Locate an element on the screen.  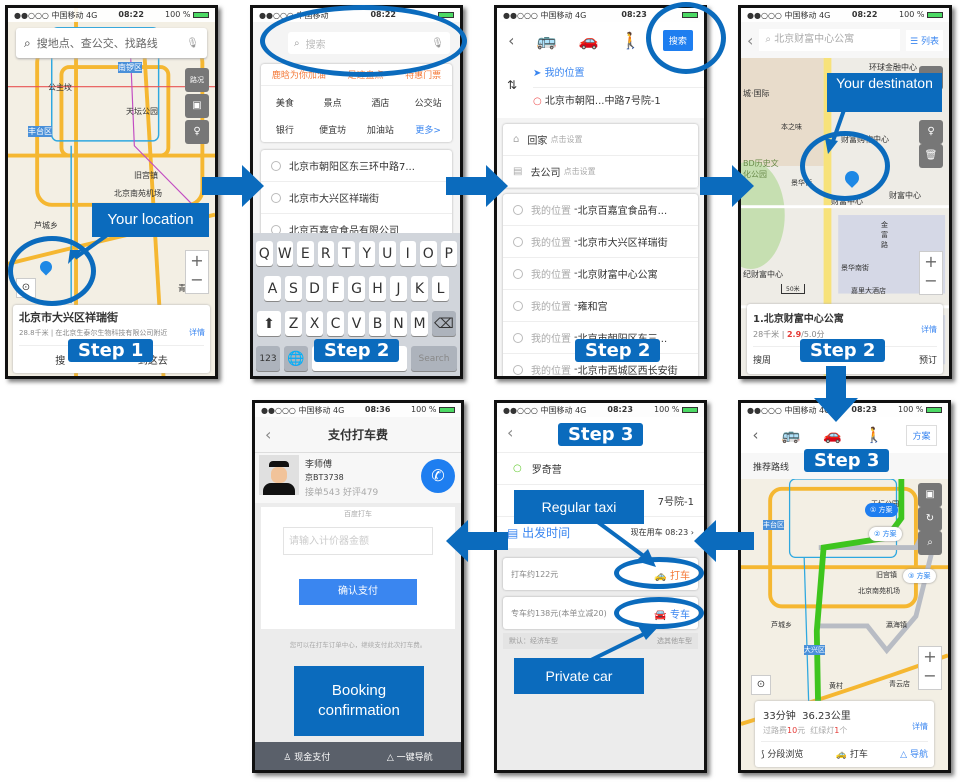
keyboard-key: T is located at coordinates (346, 253).